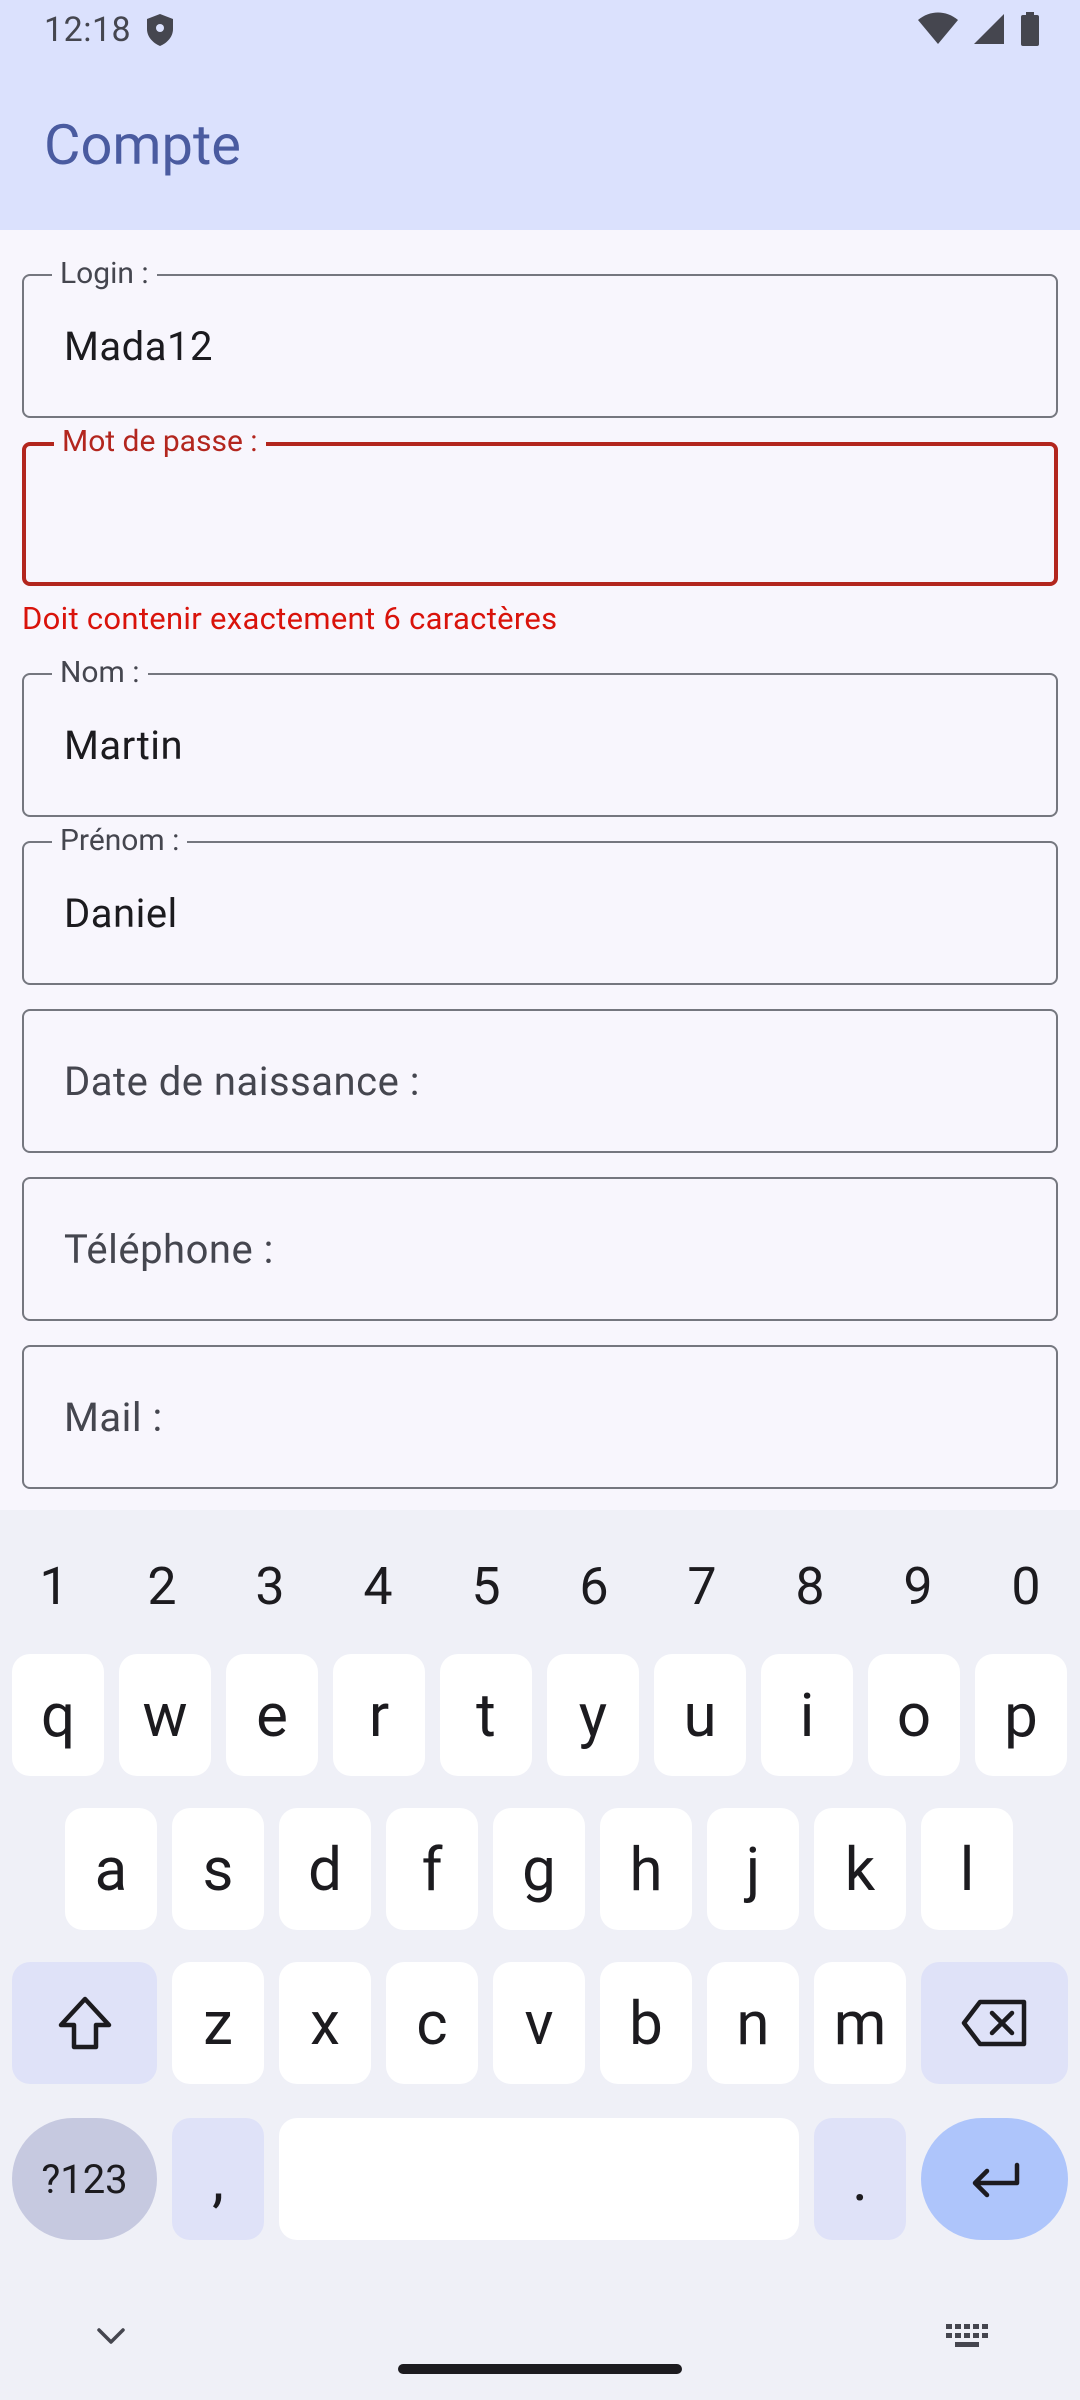 This screenshot has width=1080, height=2400. I want to click on status-time: 12:18, so click(88, 30).